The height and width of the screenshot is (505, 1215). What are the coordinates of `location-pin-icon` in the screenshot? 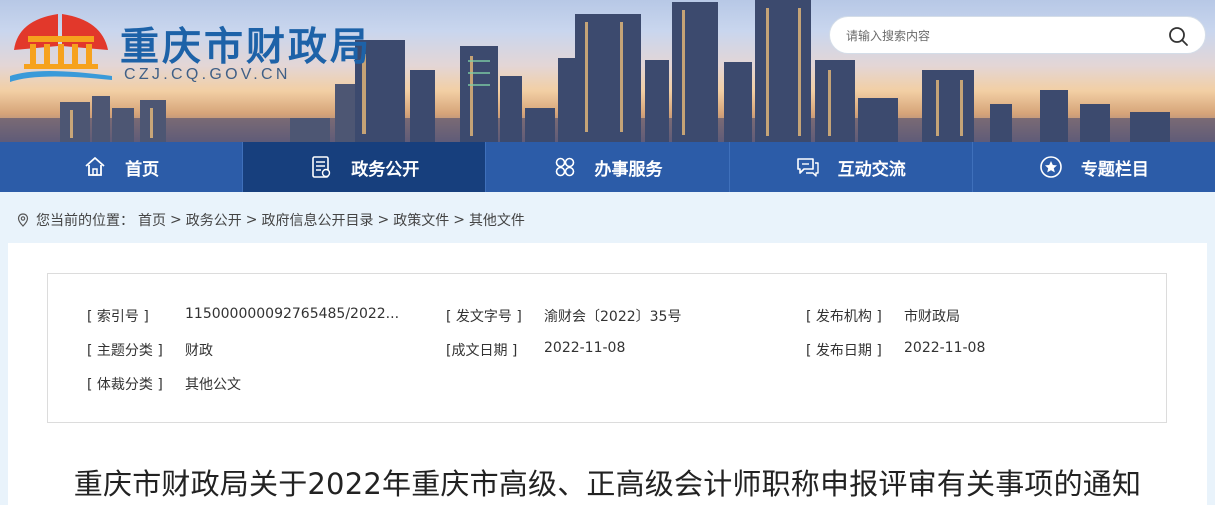 It's located at (23, 220).